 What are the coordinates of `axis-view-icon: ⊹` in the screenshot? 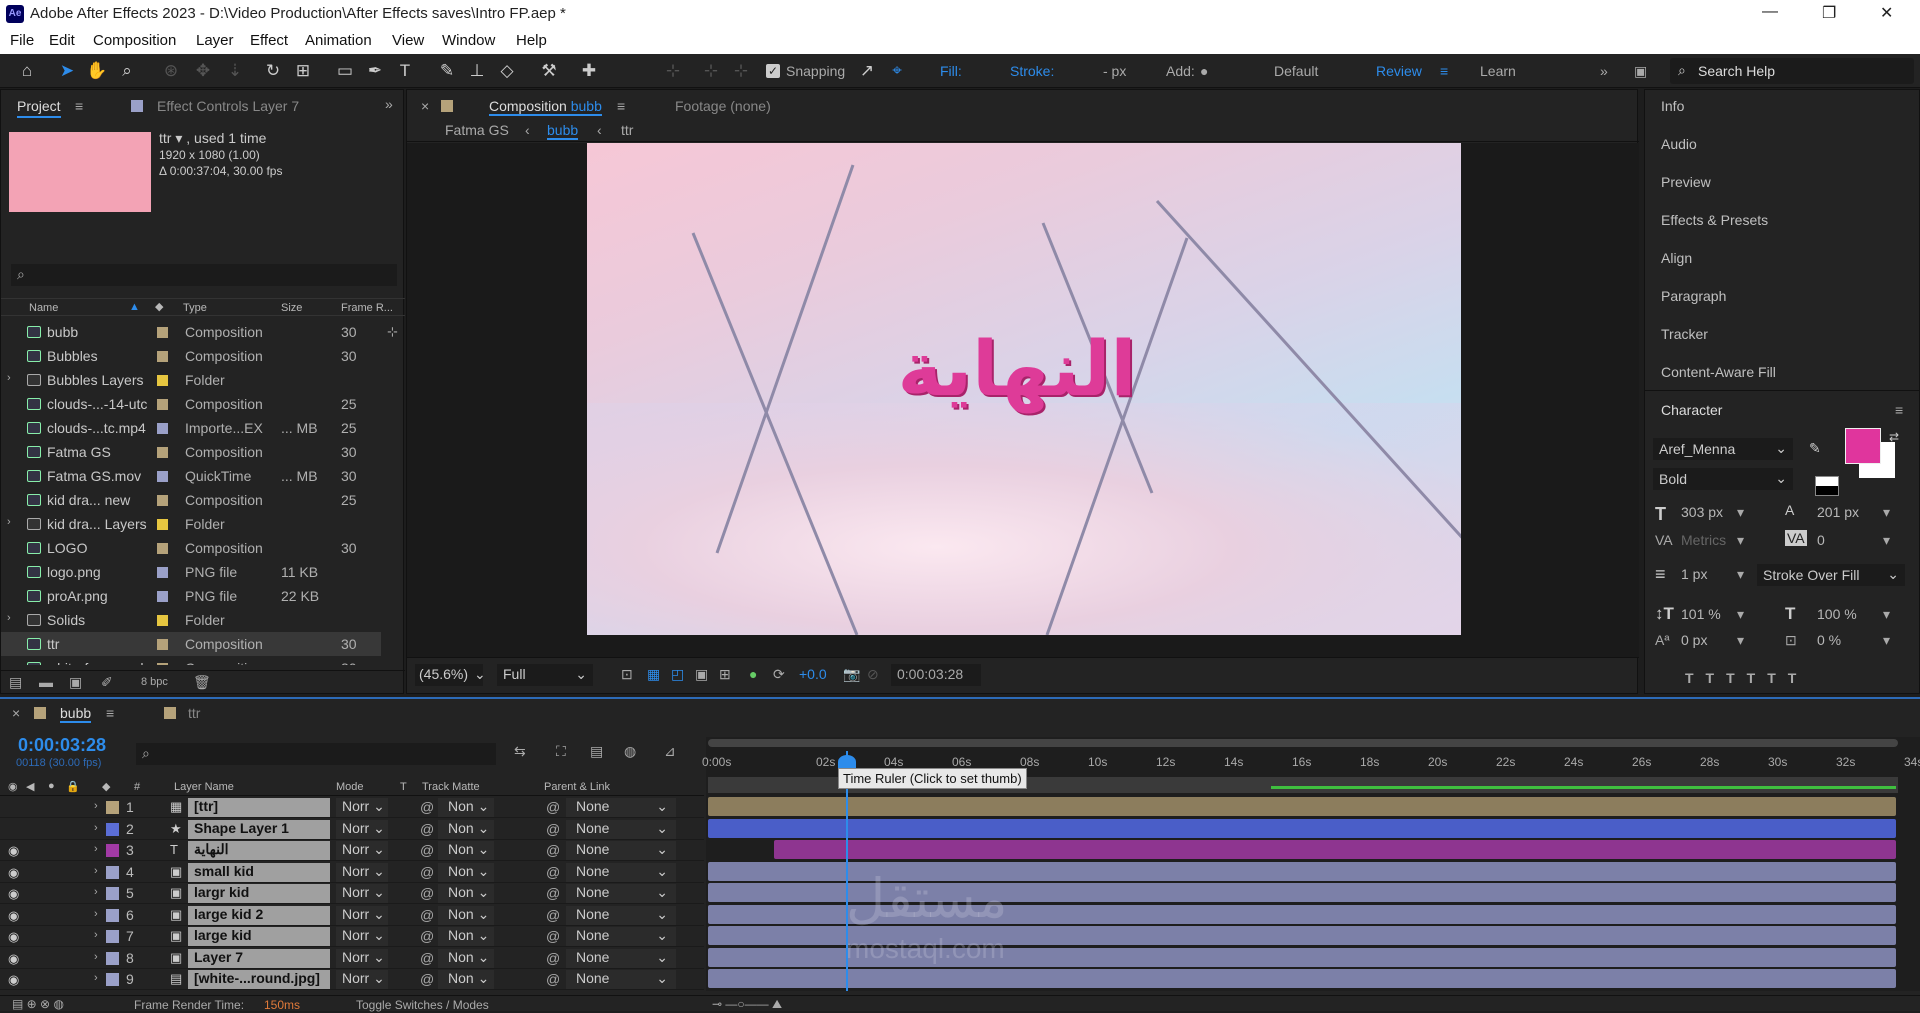 It's located at (741, 71).